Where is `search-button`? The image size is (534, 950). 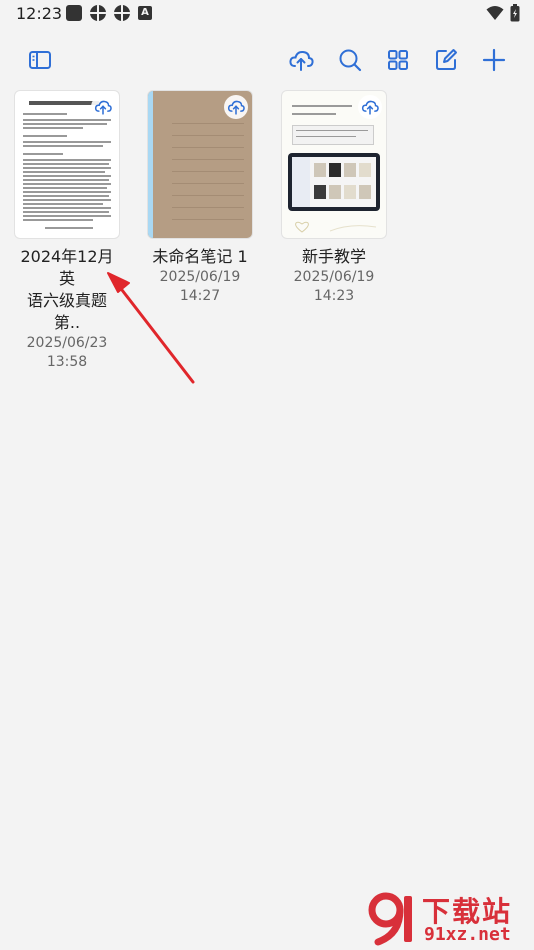
search-button is located at coordinates (350, 60).